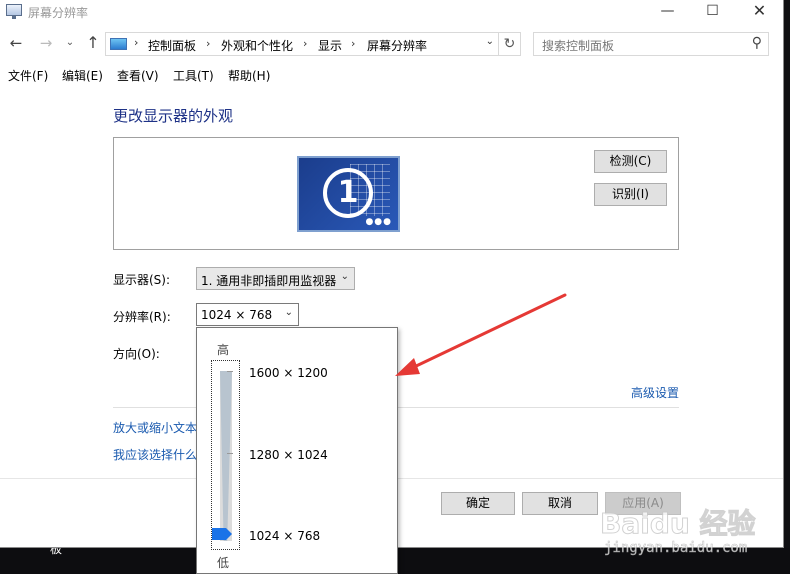  I want to click on monitor-thumbnail: 1 ●●●, so click(348, 194).